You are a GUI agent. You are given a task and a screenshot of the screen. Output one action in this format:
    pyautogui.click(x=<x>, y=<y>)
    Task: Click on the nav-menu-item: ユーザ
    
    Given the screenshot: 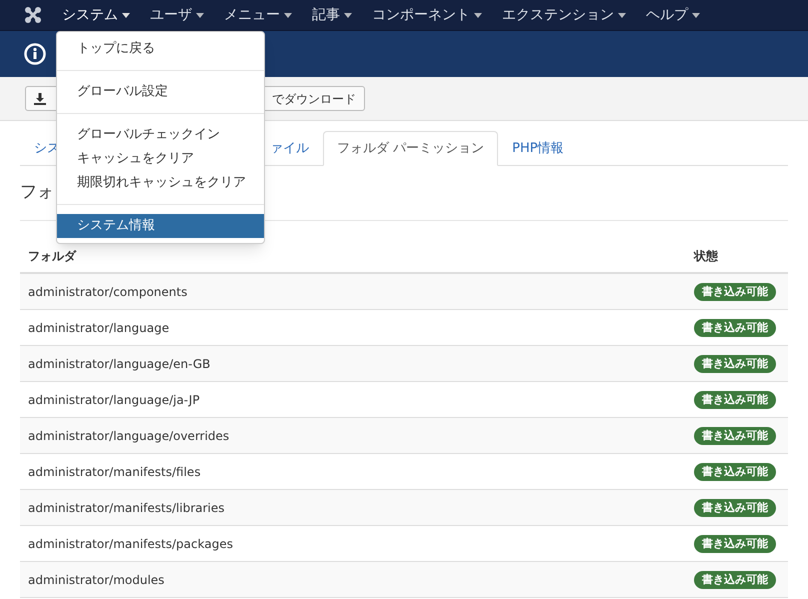 What is the action you would take?
    pyautogui.click(x=177, y=15)
    